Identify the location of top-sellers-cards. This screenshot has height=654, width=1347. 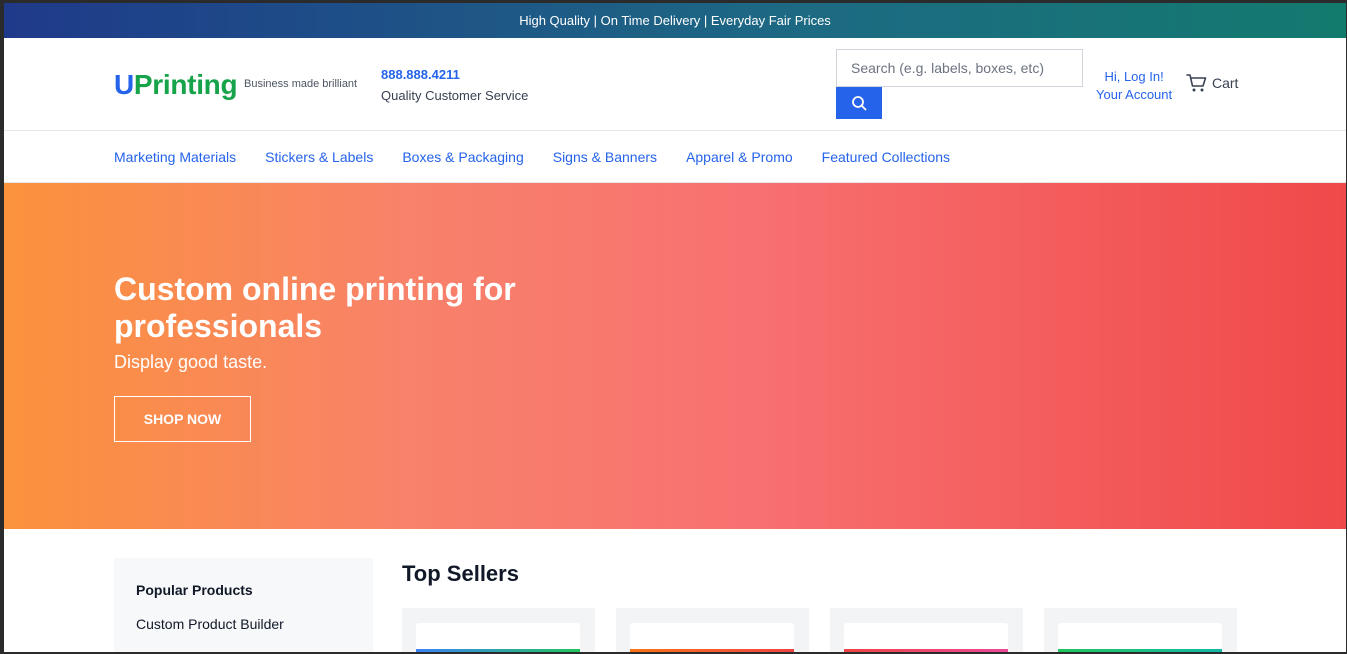
(819, 630).